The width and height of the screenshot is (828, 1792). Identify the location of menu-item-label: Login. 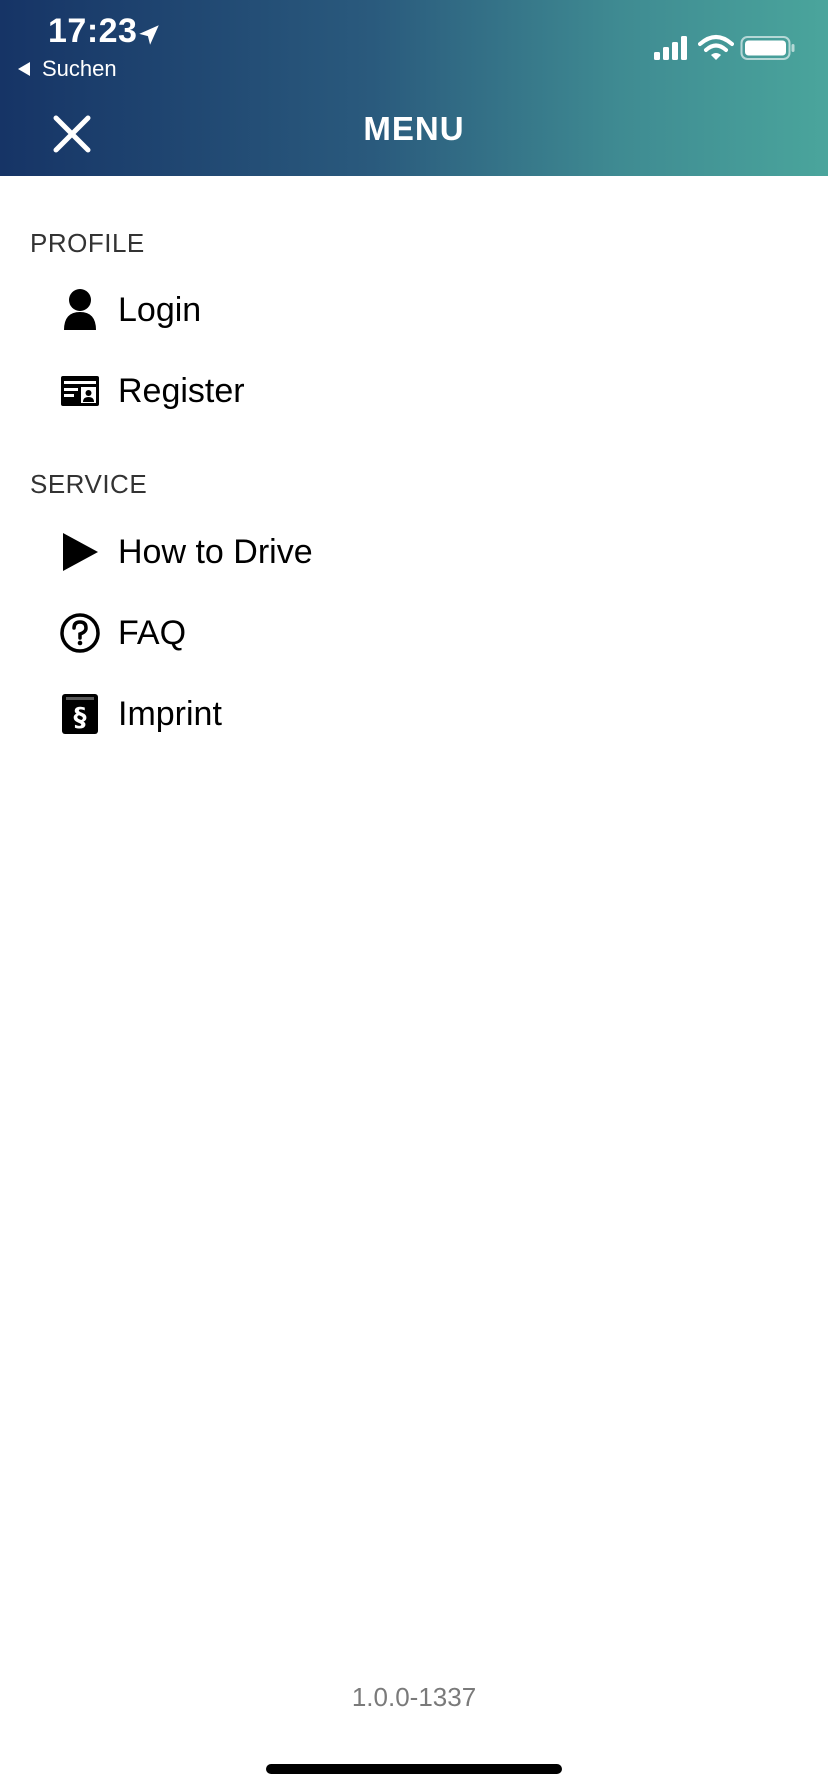
(160, 309).